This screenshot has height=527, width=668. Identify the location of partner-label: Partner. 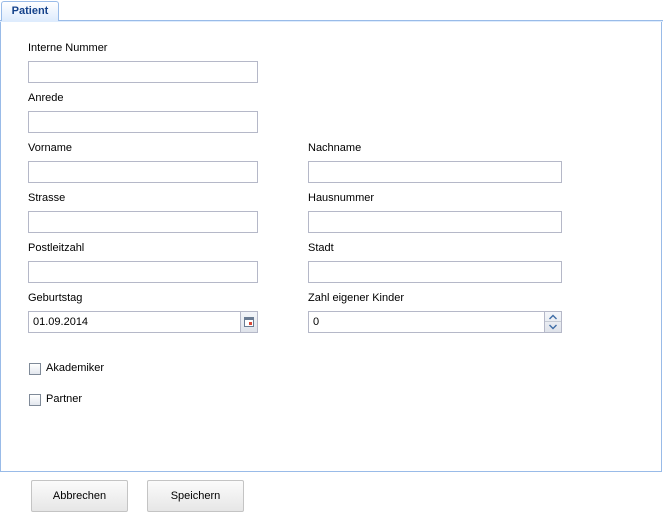
(64, 399).